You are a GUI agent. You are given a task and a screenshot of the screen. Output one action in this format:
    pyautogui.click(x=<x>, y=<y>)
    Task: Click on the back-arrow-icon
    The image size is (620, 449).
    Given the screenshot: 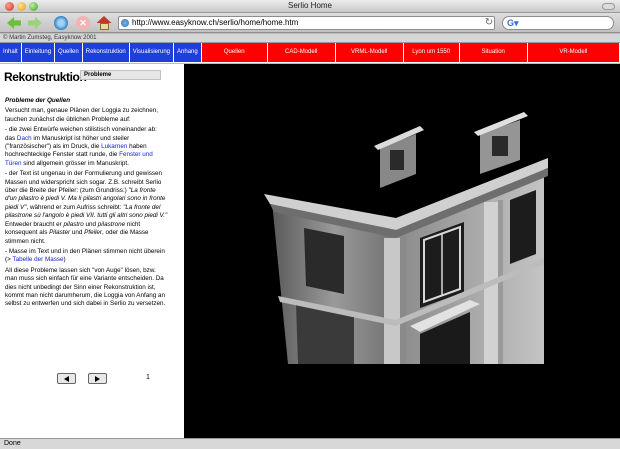 What is the action you would take?
    pyautogui.click(x=14, y=23)
    